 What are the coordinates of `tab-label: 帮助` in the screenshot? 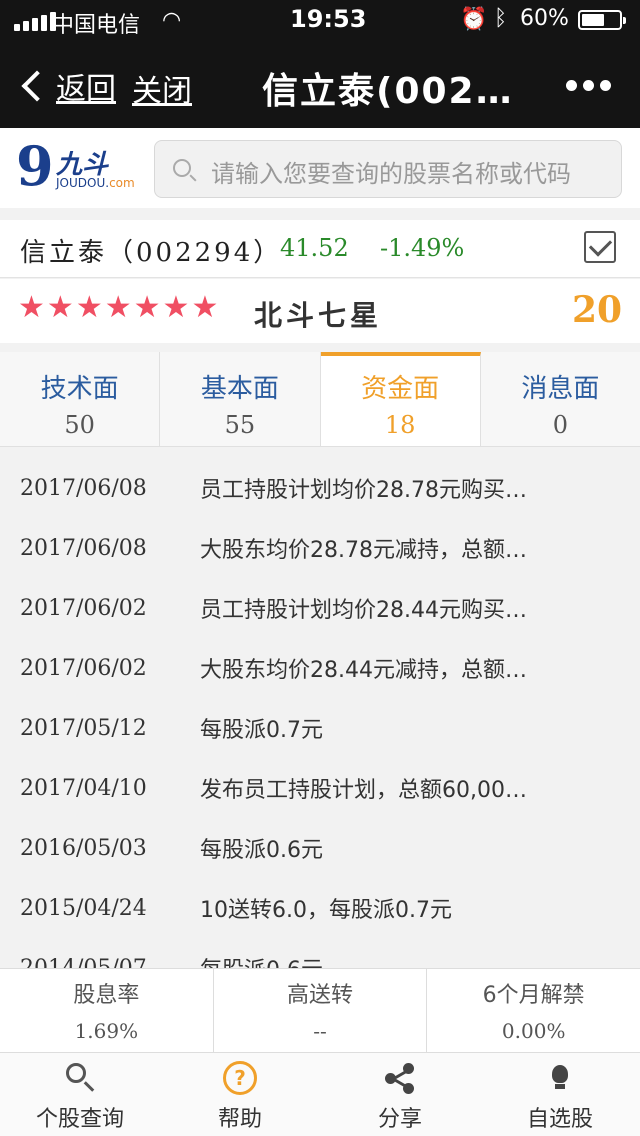 It's located at (239, 1119).